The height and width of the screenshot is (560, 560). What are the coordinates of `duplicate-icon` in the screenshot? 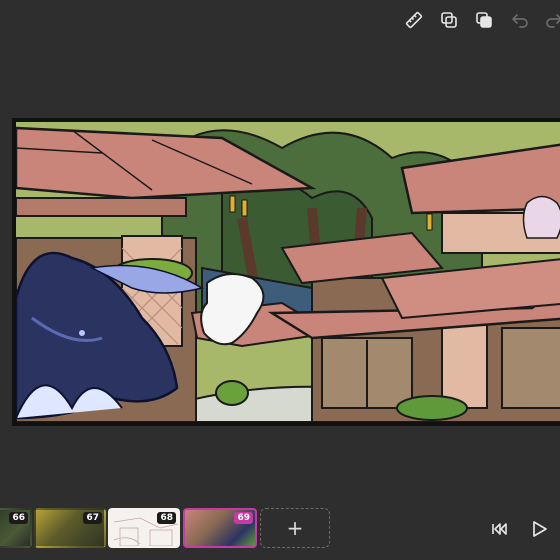 It's located at (449, 20).